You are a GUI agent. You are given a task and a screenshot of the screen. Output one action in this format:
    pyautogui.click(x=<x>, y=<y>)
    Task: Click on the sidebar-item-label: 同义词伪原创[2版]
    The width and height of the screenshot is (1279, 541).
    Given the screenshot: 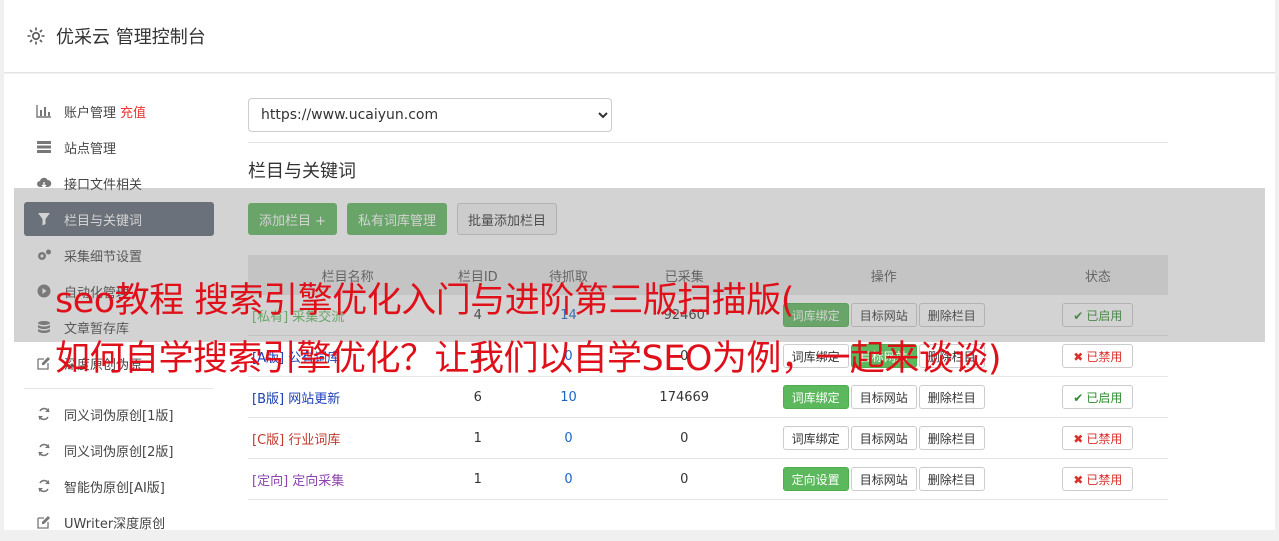 What is the action you would take?
    pyautogui.click(x=119, y=452)
    